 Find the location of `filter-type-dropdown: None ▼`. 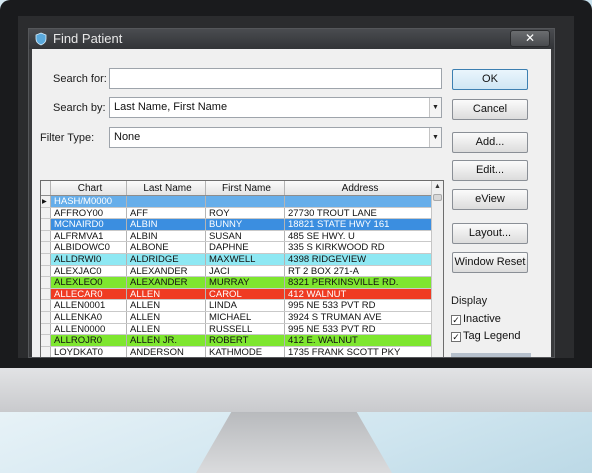

filter-type-dropdown: None ▼ is located at coordinates (275, 137).